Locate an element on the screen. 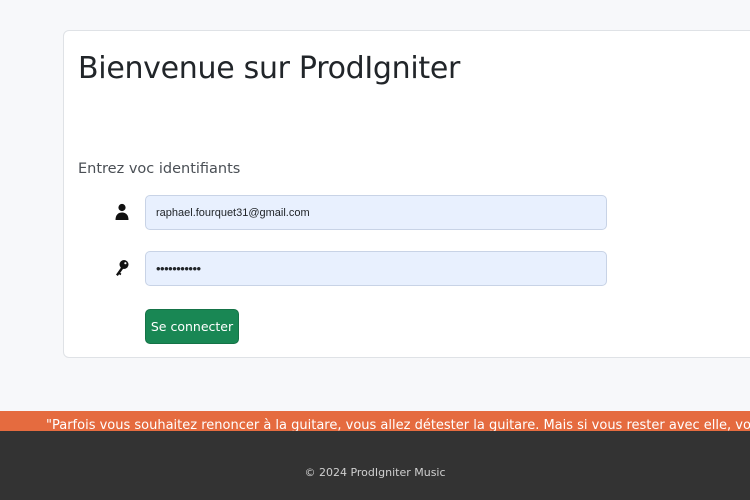 This screenshot has height=500, width=750. footer: © 2024 ProdIgniter Music is located at coordinates (375, 465).